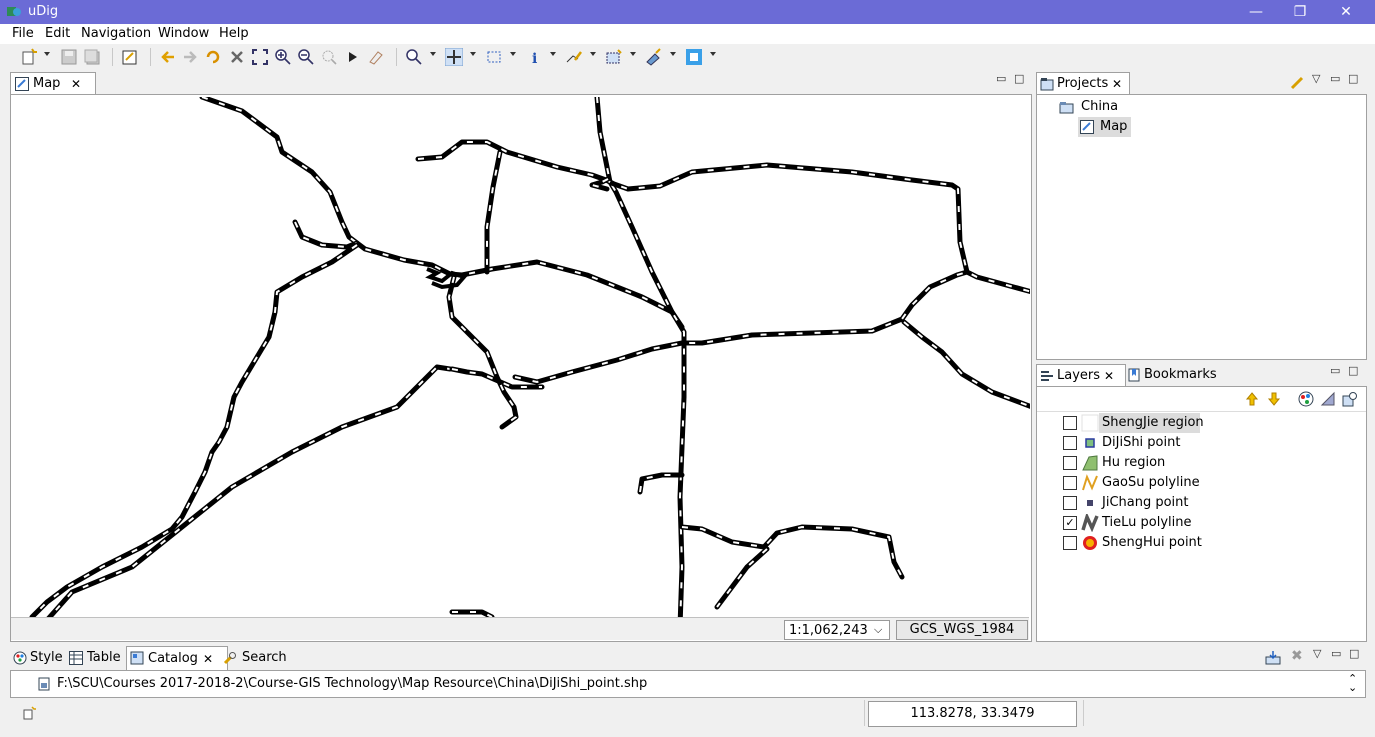  I want to click on scale-combobox: 1:1,062,243 ⌵, so click(837, 630).